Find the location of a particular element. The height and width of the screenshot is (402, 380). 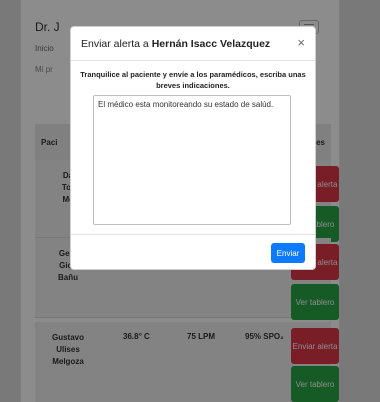

close-icon: × is located at coordinates (301, 42).